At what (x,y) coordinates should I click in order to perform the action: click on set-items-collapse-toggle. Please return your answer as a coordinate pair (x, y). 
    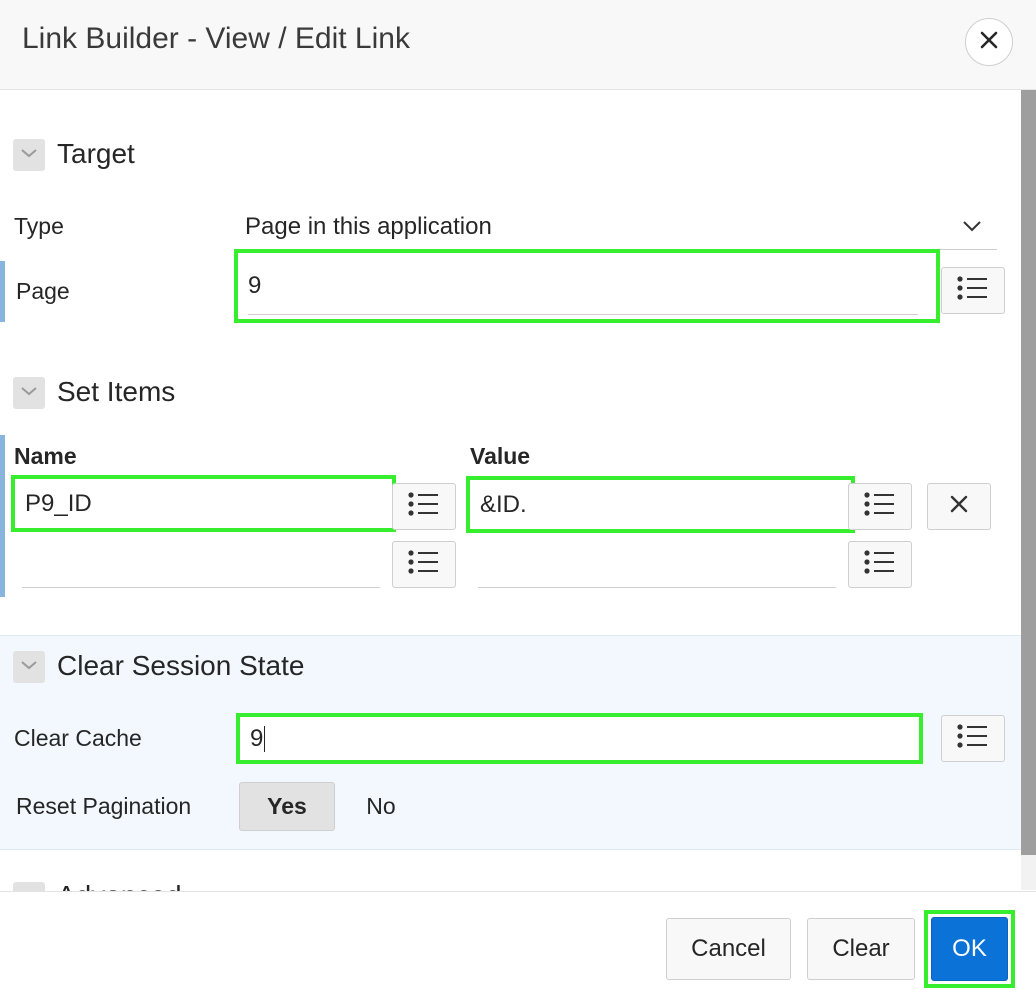
    Looking at the image, I should click on (29, 393).